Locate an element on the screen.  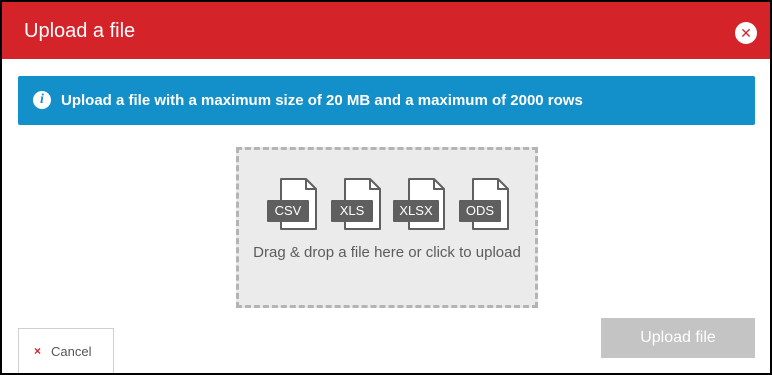
cancel-button: × Cancel is located at coordinates (66, 350).